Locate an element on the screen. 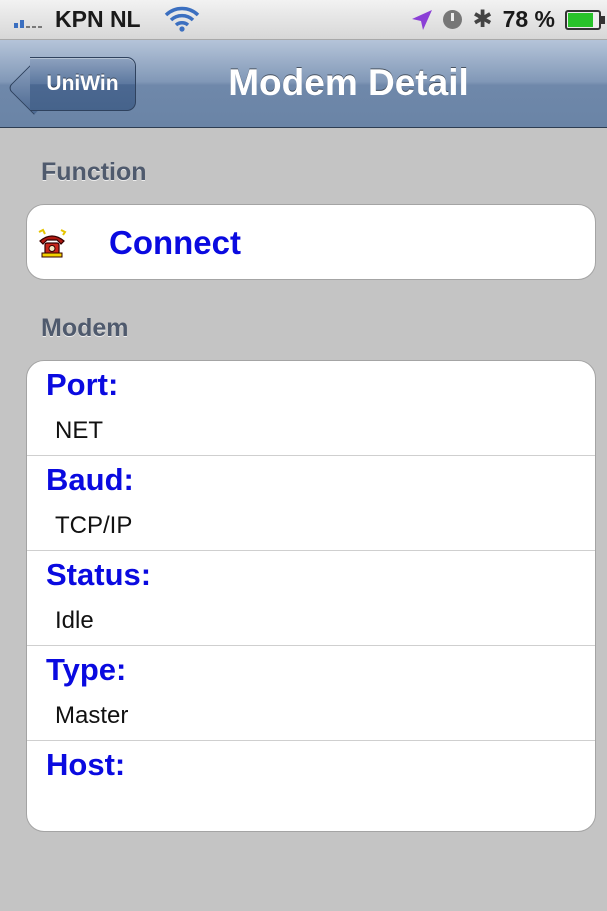  telephone-icon is located at coordinates (52, 243).